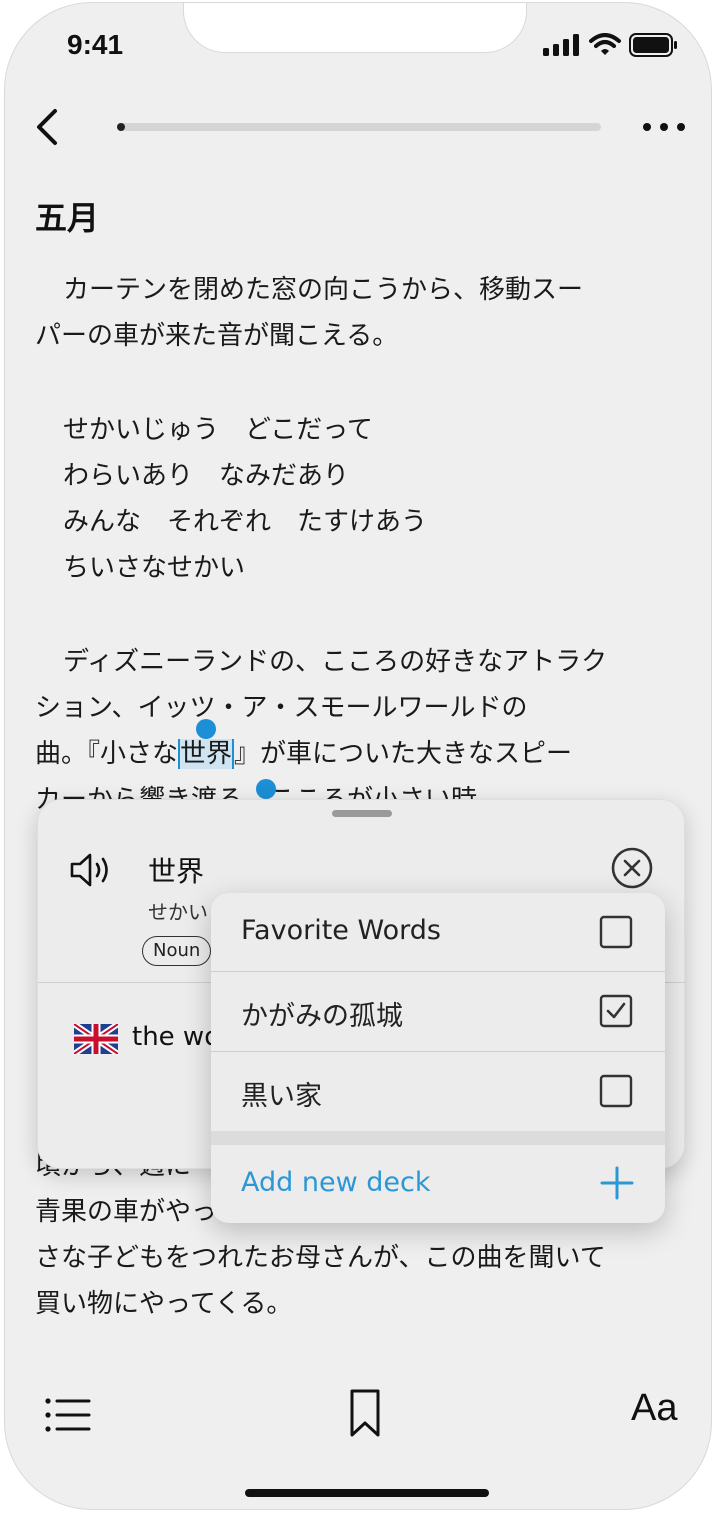 This screenshot has width=716, height=1515. Describe the element at coordinates (93, 870) in the screenshot. I see `speaker-icon` at that location.